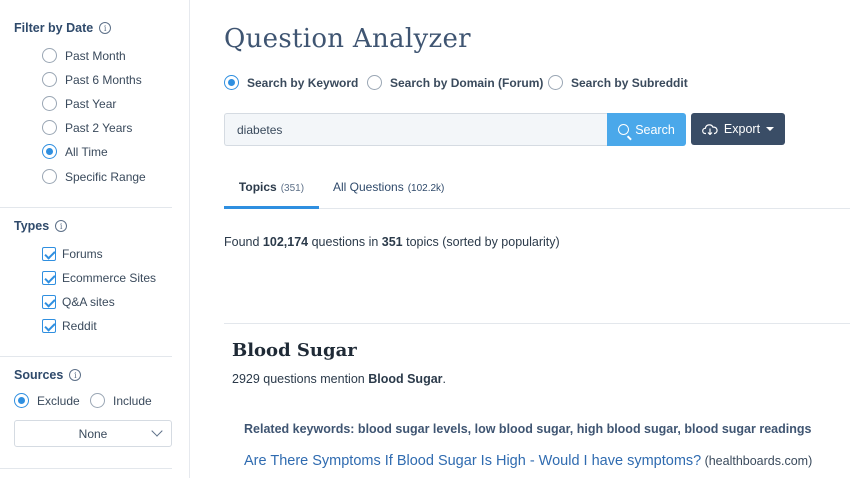  I want to click on types-heading: Types i, so click(41, 226).